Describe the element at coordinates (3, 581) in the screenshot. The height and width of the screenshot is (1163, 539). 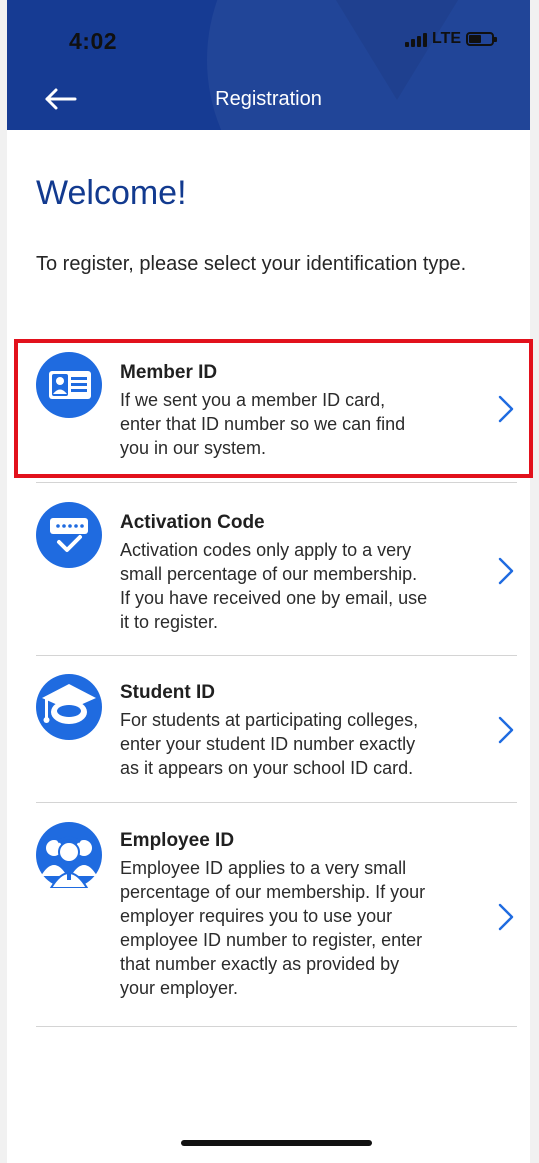
I see `page-edge-left` at that location.